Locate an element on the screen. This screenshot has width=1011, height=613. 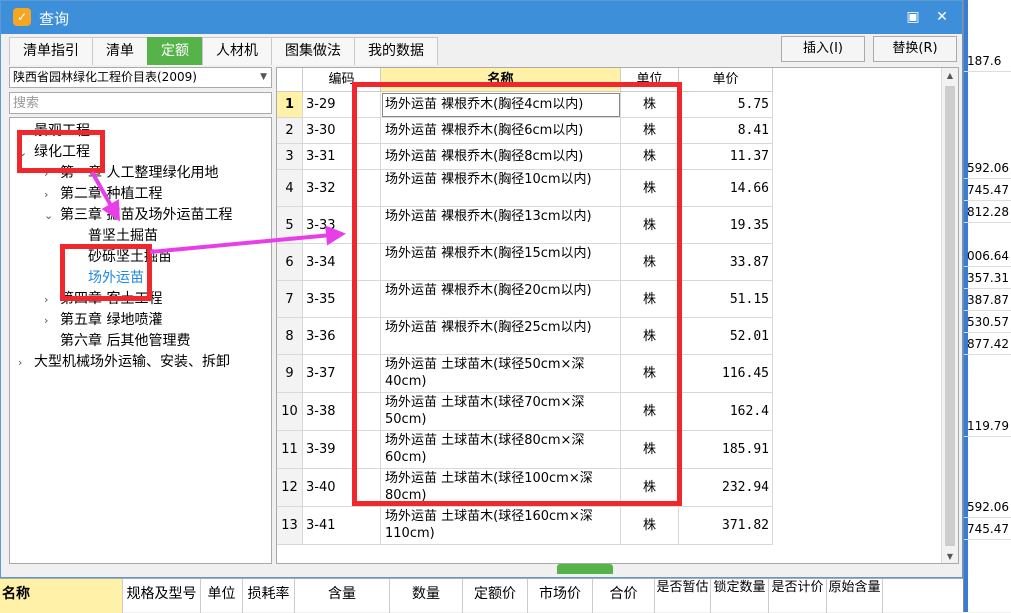
detail-header-market-price: 市场价 is located at coordinates (560, 596).